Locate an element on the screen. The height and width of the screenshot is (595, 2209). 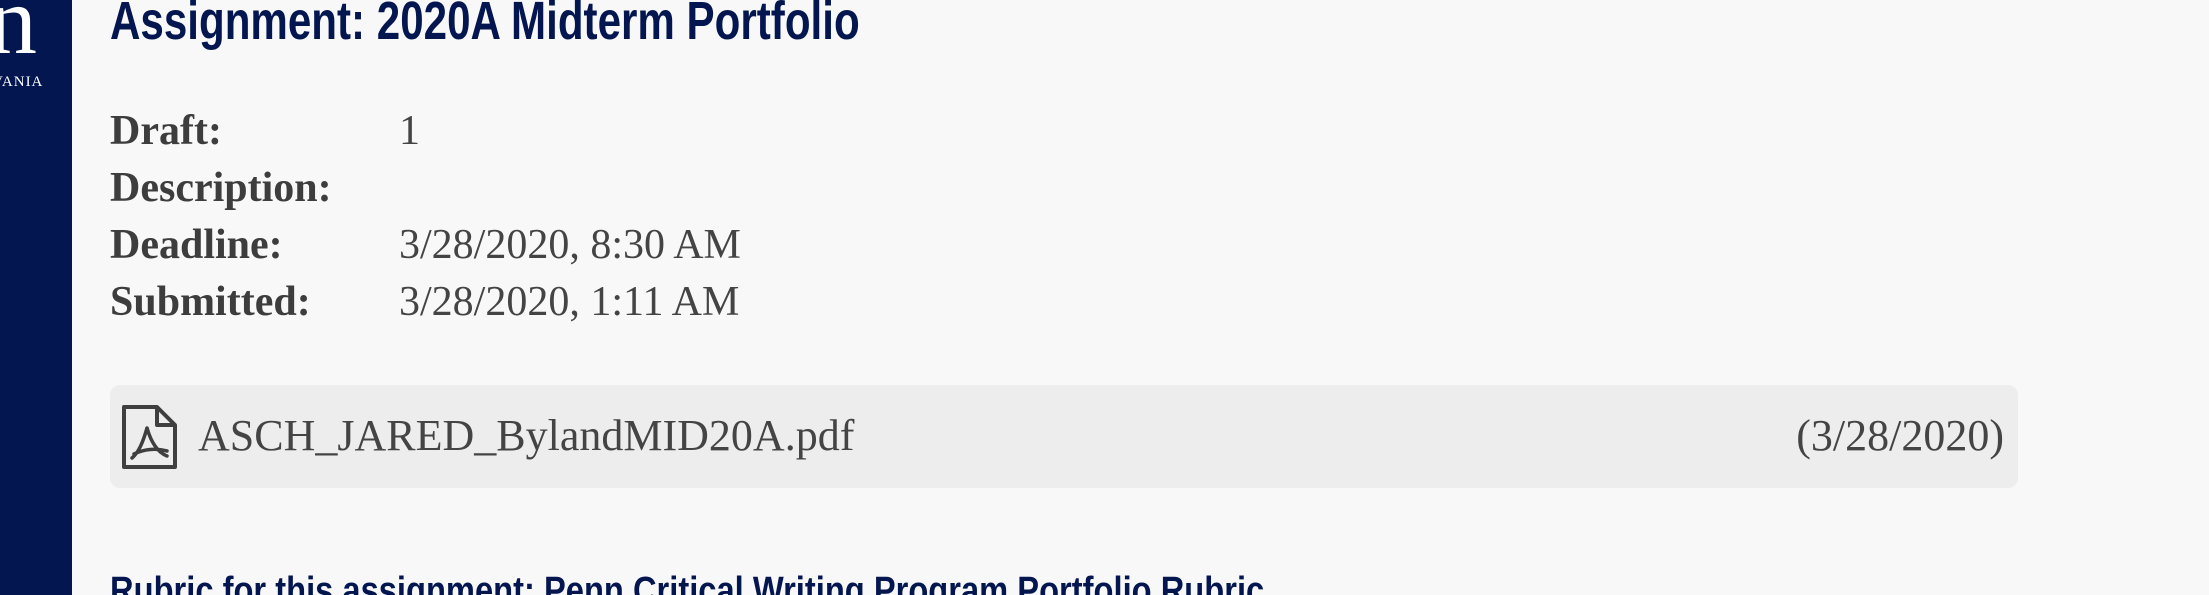
sidebar: n VANIA is located at coordinates (36, 297).